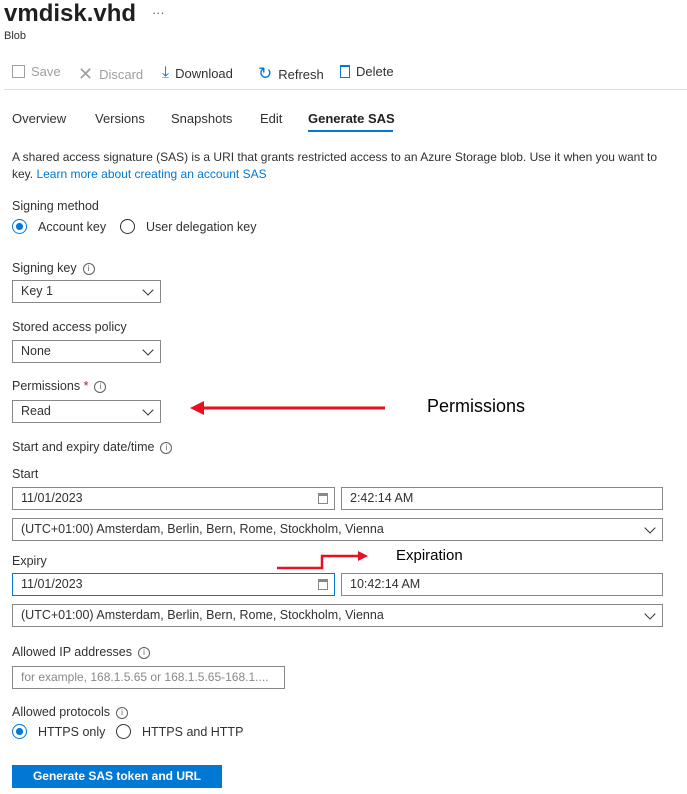 Image resolution: width=687 pixels, height=794 pixels. Describe the element at coordinates (173, 584) in the screenshot. I see `expiry-date-input: 11/01/2023` at that location.